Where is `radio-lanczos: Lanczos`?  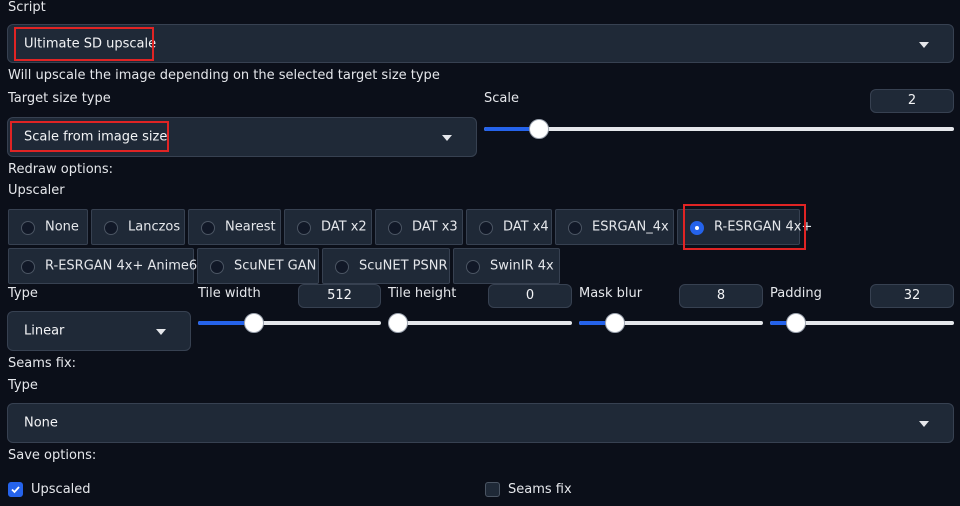
radio-lanczos: Lanczos is located at coordinates (138, 227).